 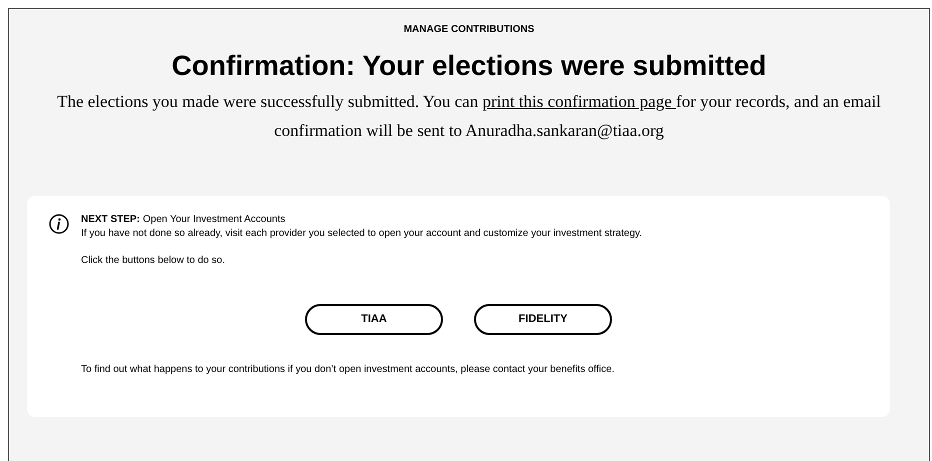 What do you see at coordinates (469, 30) in the screenshot?
I see `section-label: MANAGE CONTRIBUTIONS` at bounding box center [469, 30].